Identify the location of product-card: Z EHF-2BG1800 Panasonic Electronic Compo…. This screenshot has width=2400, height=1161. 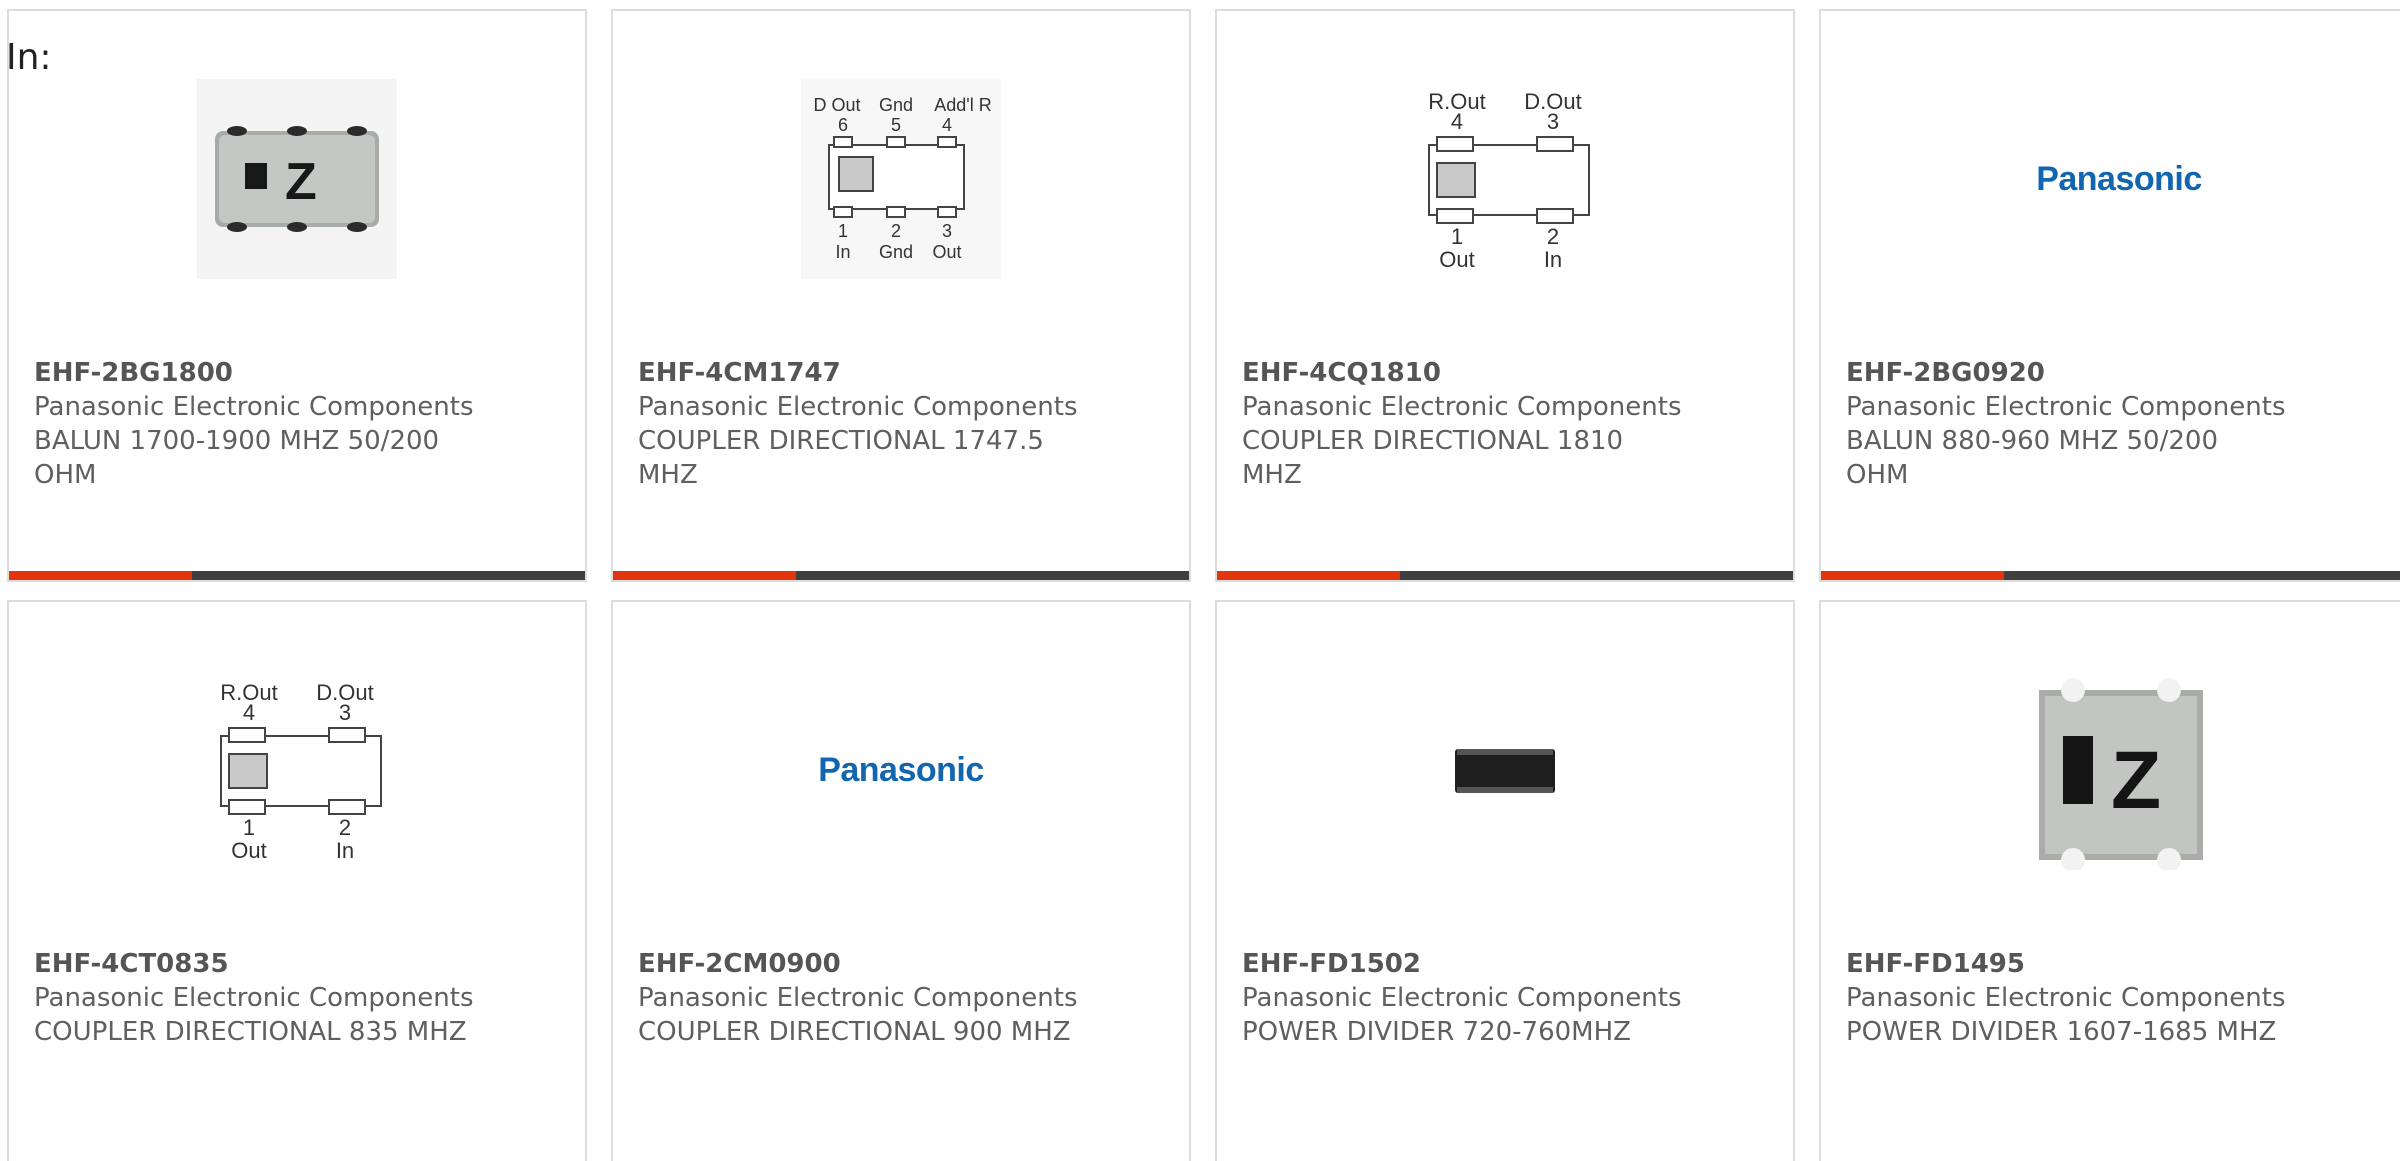
(297, 295).